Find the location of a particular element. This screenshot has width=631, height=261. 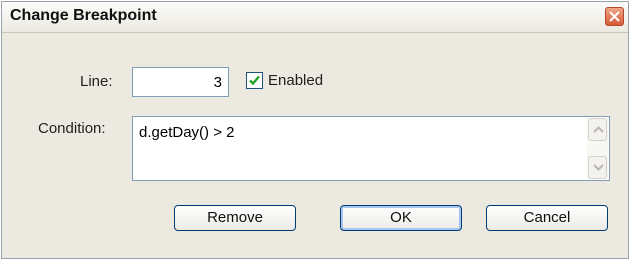

line-label: Line: is located at coordinates (96, 81).